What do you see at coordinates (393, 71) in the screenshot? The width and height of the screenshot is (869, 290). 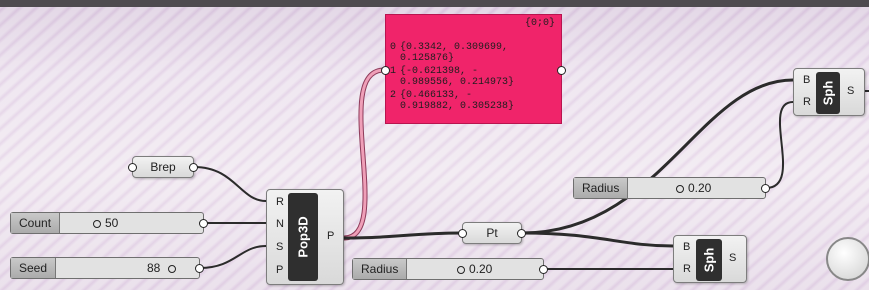 I see `panel-row-index: 1` at bounding box center [393, 71].